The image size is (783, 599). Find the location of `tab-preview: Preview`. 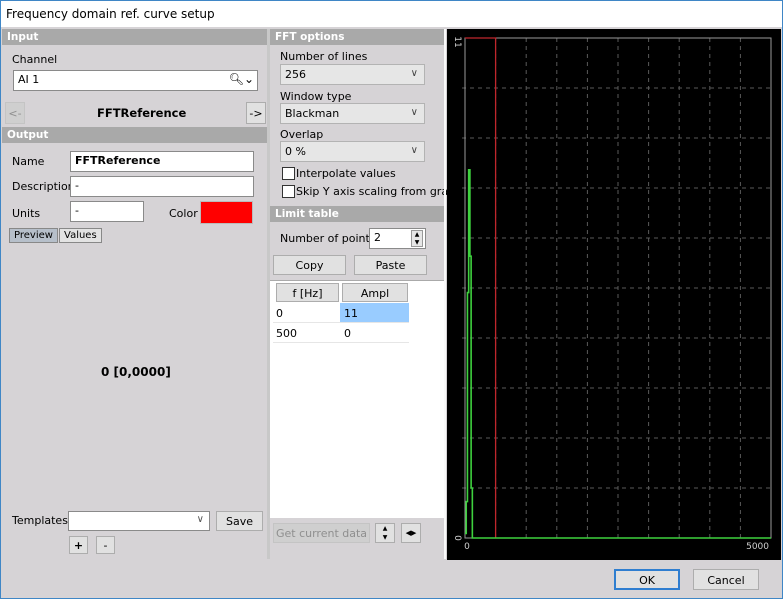

tab-preview: Preview is located at coordinates (33, 235).